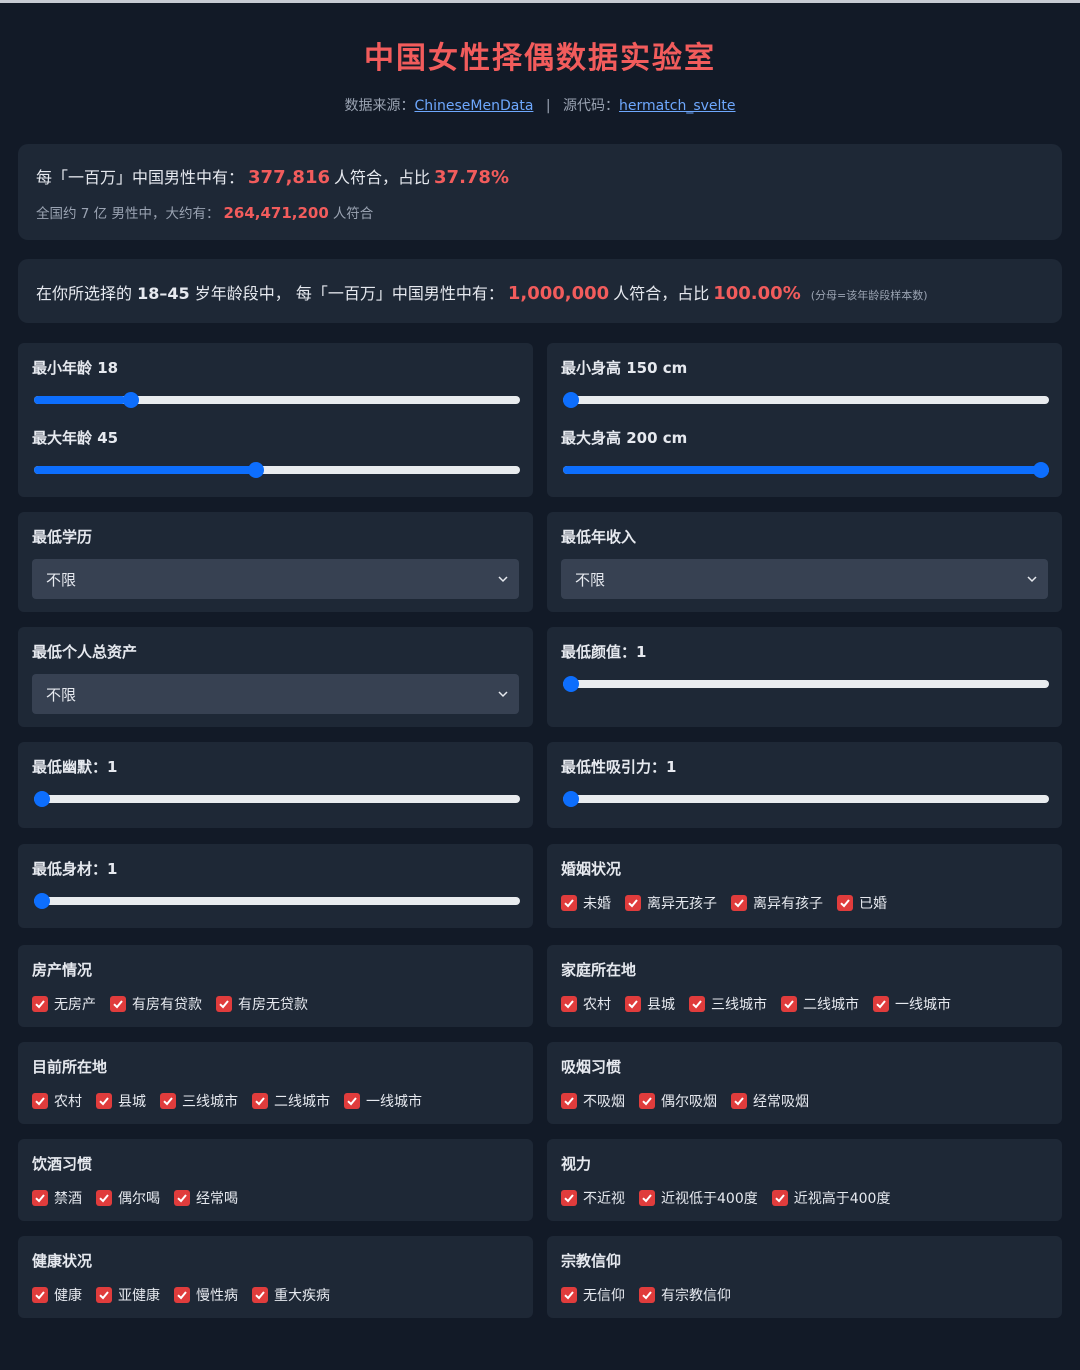  I want to click on checkbox-option: 健康, so click(57, 1295).